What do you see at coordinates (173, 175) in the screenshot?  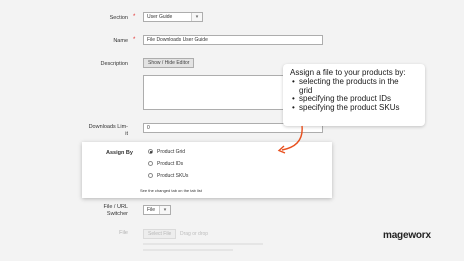 I see `radio-product-skus-label: Product SKUs` at bounding box center [173, 175].